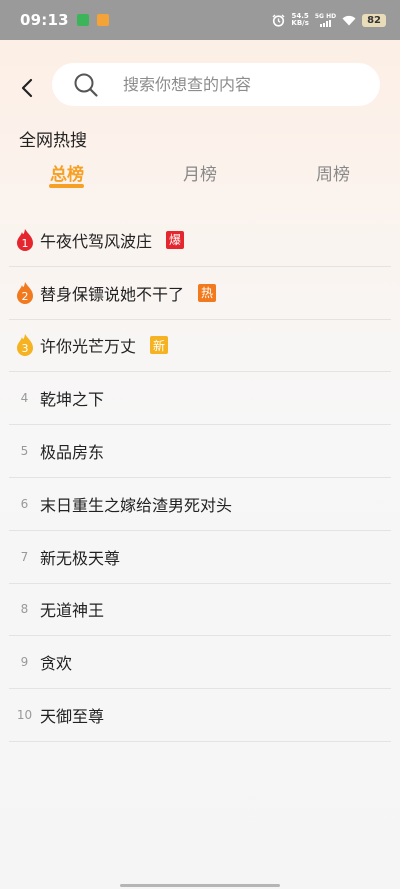  I want to click on item-title: 乾坤之下, so click(72, 400).